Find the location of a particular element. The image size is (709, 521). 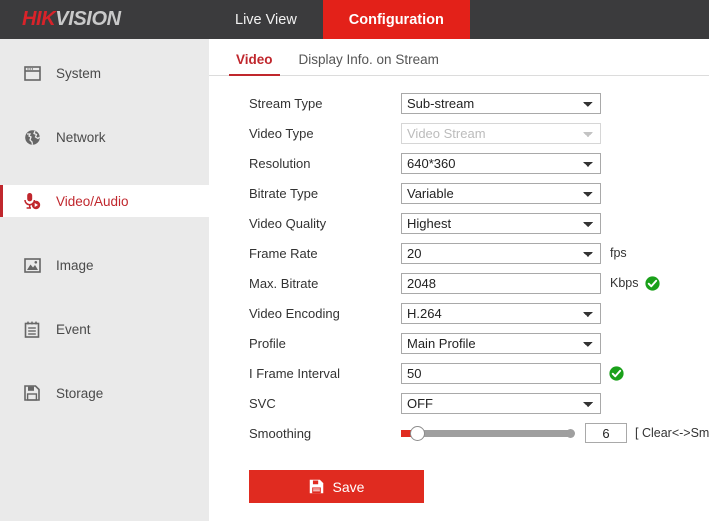

form-row-frame-rate: Frame Rate 20 fps is located at coordinates (459, 253).